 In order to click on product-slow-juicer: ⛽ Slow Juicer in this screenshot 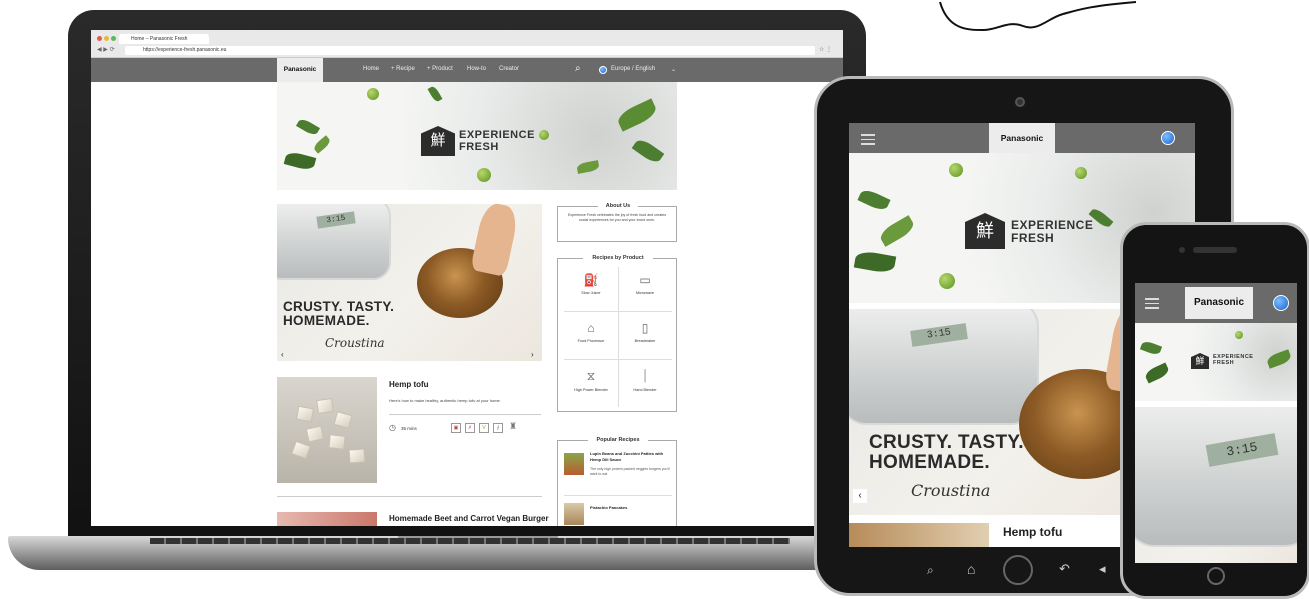, I will do `click(591, 287)`.